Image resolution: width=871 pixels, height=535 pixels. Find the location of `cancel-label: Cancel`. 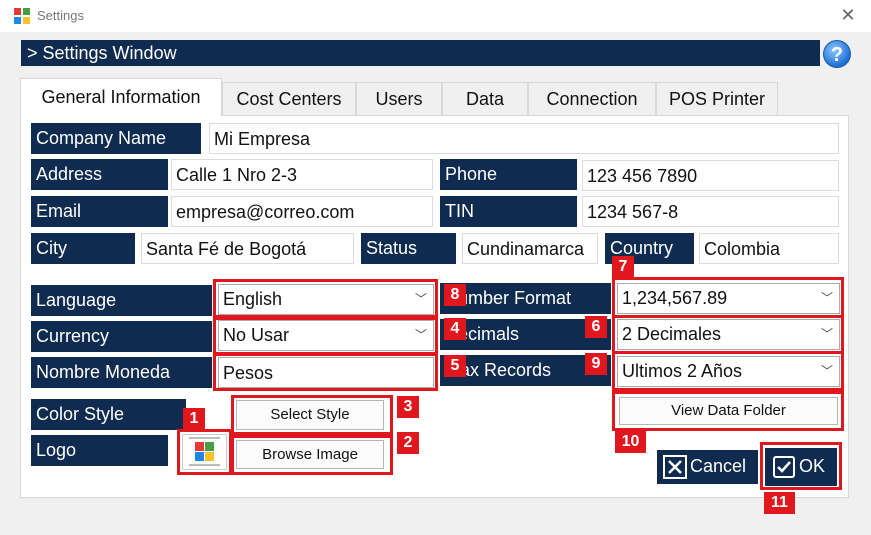

cancel-label: Cancel is located at coordinates (718, 466).